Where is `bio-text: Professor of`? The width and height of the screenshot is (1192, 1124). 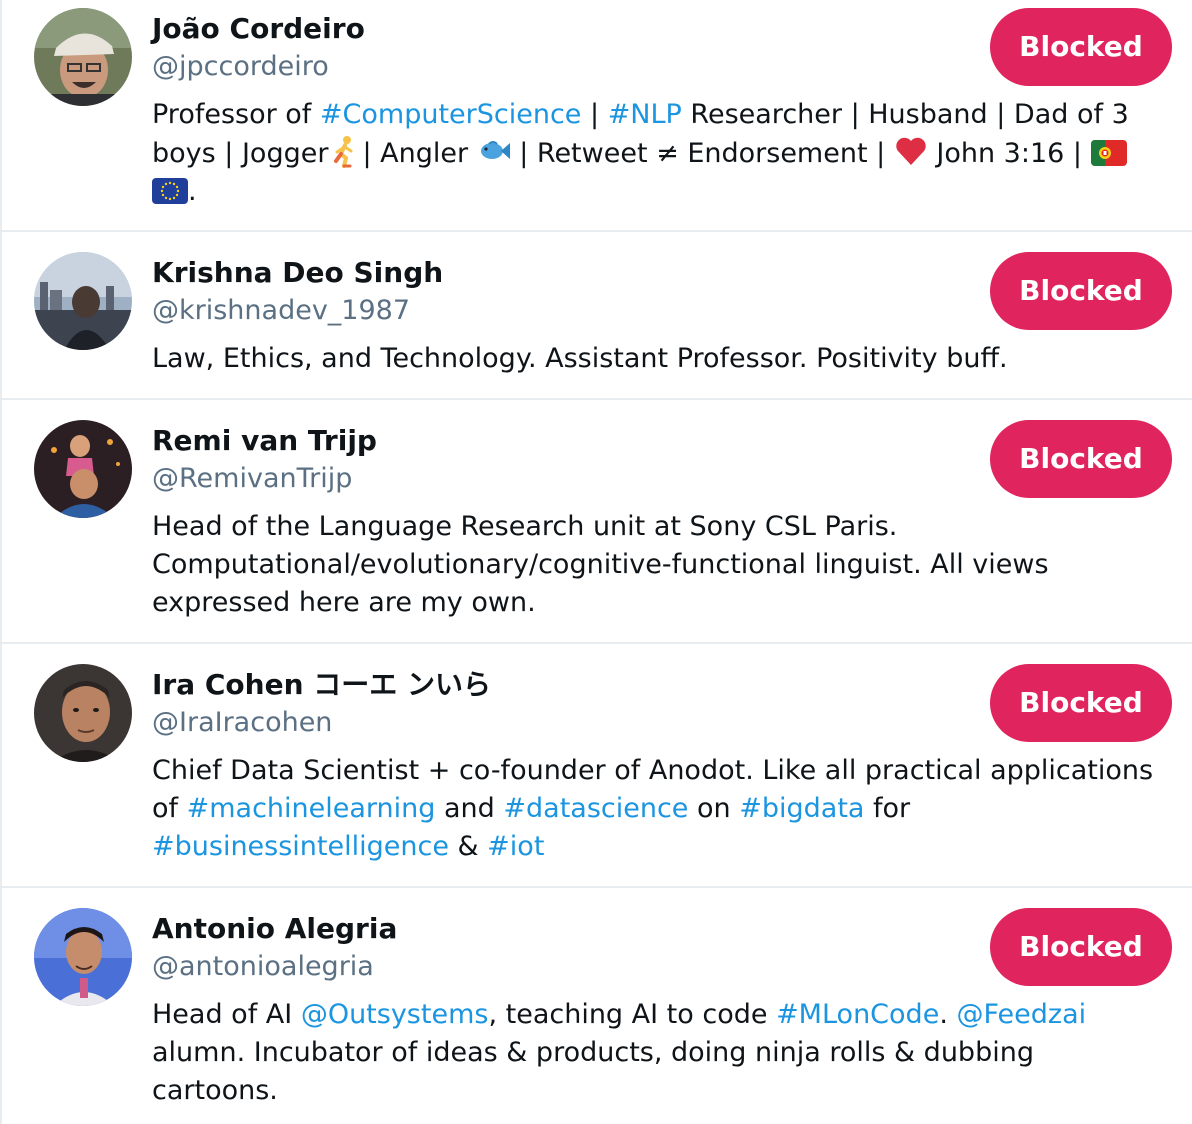 bio-text: Professor of is located at coordinates (236, 114).